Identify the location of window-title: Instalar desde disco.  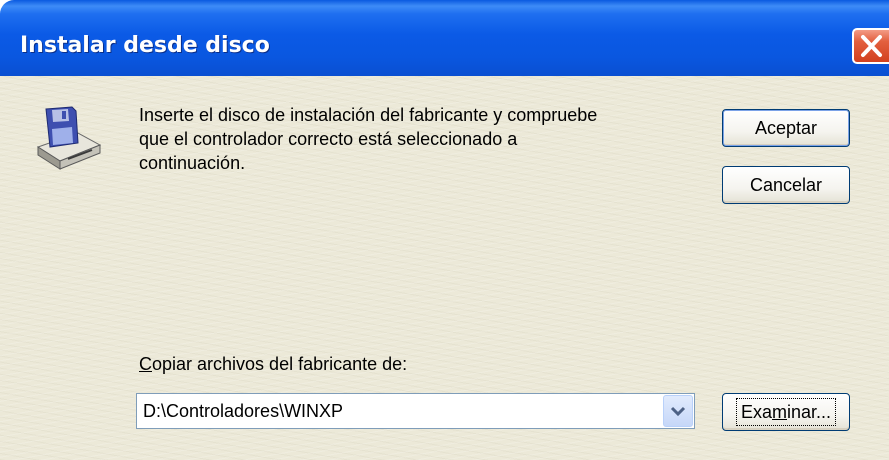
(145, 45).